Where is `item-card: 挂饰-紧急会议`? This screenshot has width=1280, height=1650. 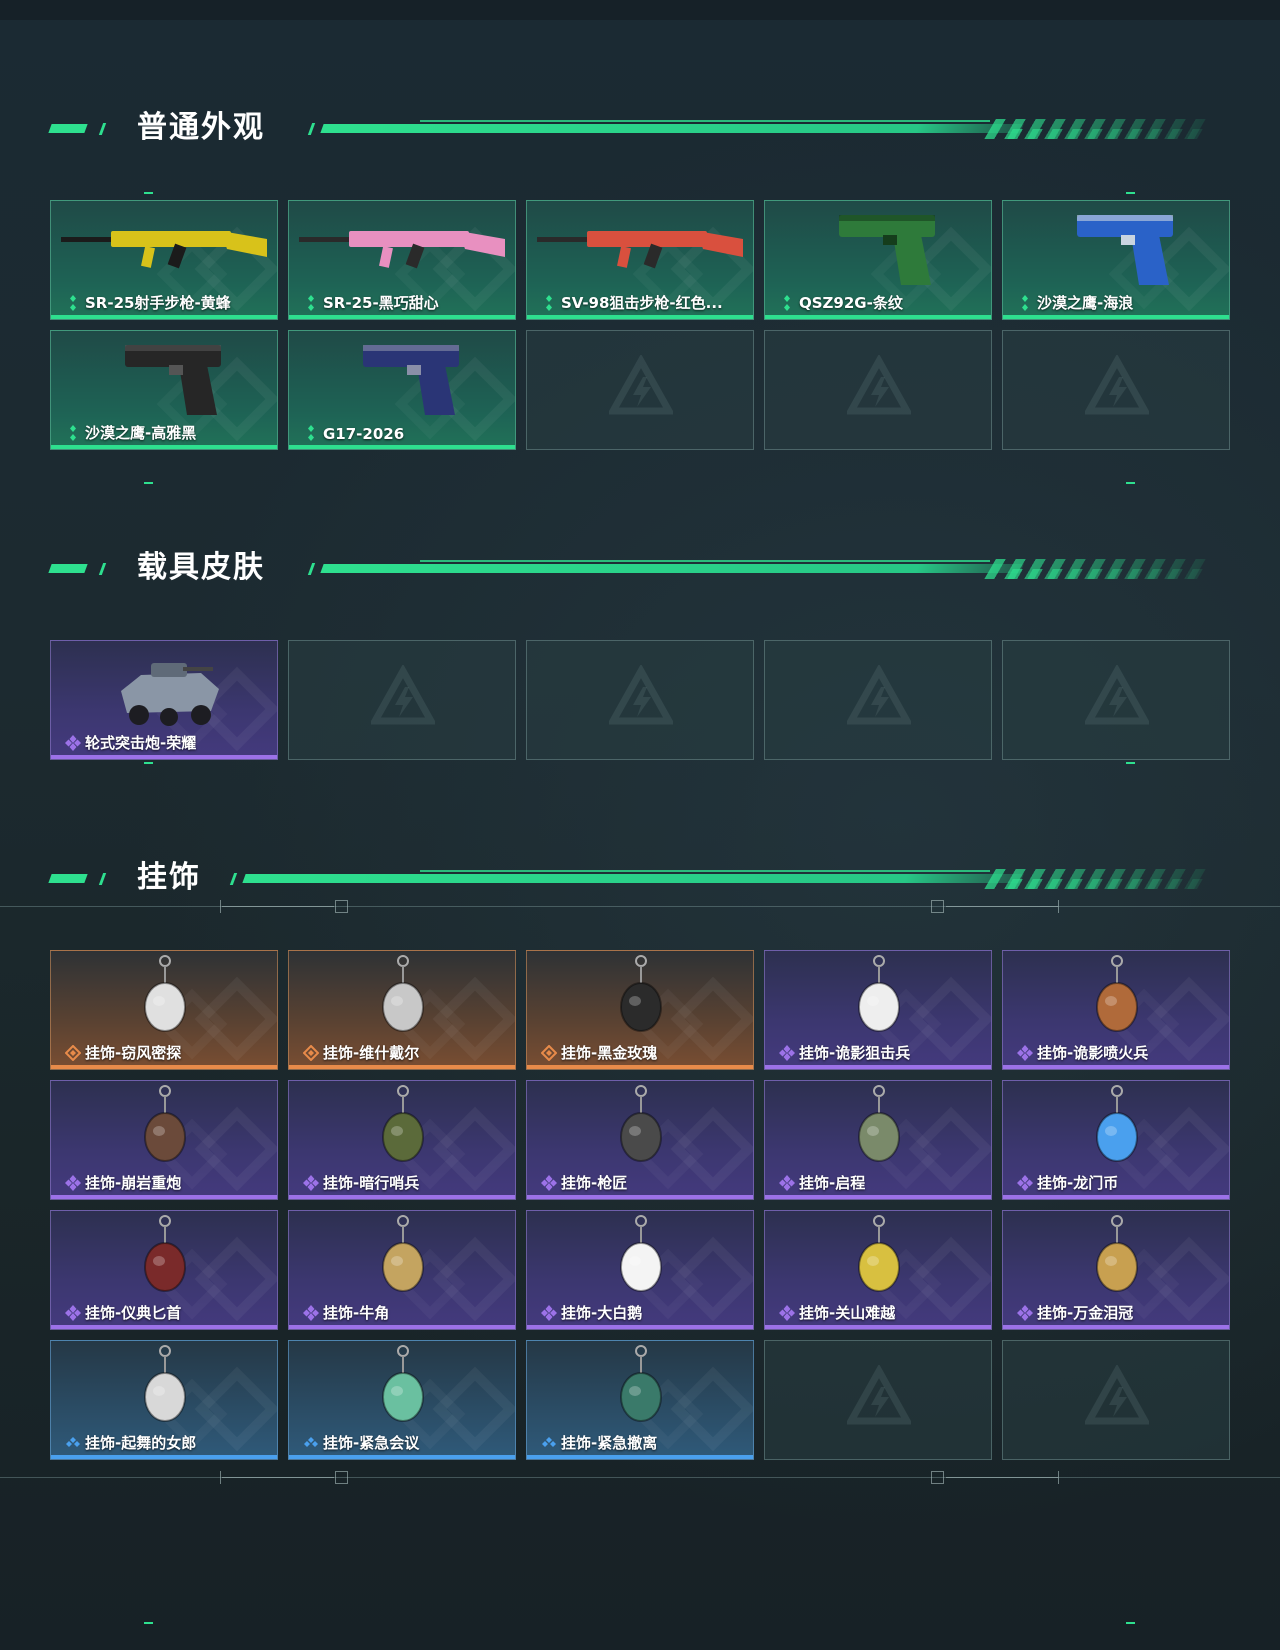
item-card: 挂饰-紧急会议 is located at coordinates (402, 1400).